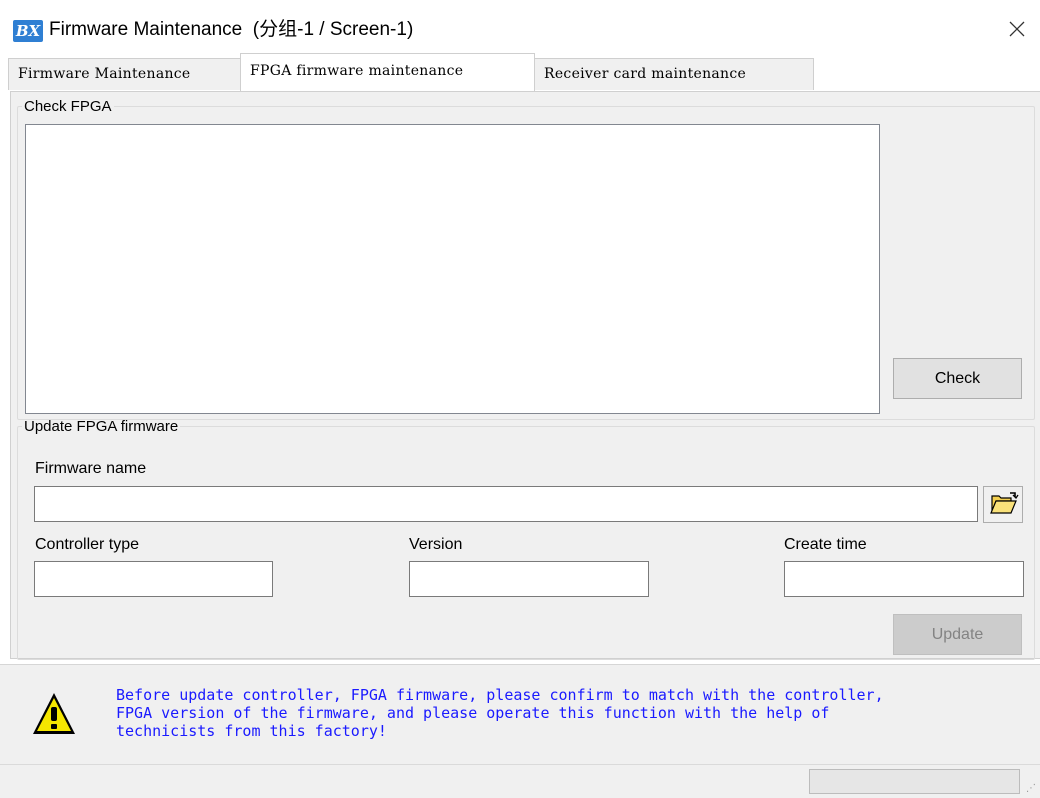  Describe the element at coordinates (529, 579) in the screenshot. I see `version-field` at that location.